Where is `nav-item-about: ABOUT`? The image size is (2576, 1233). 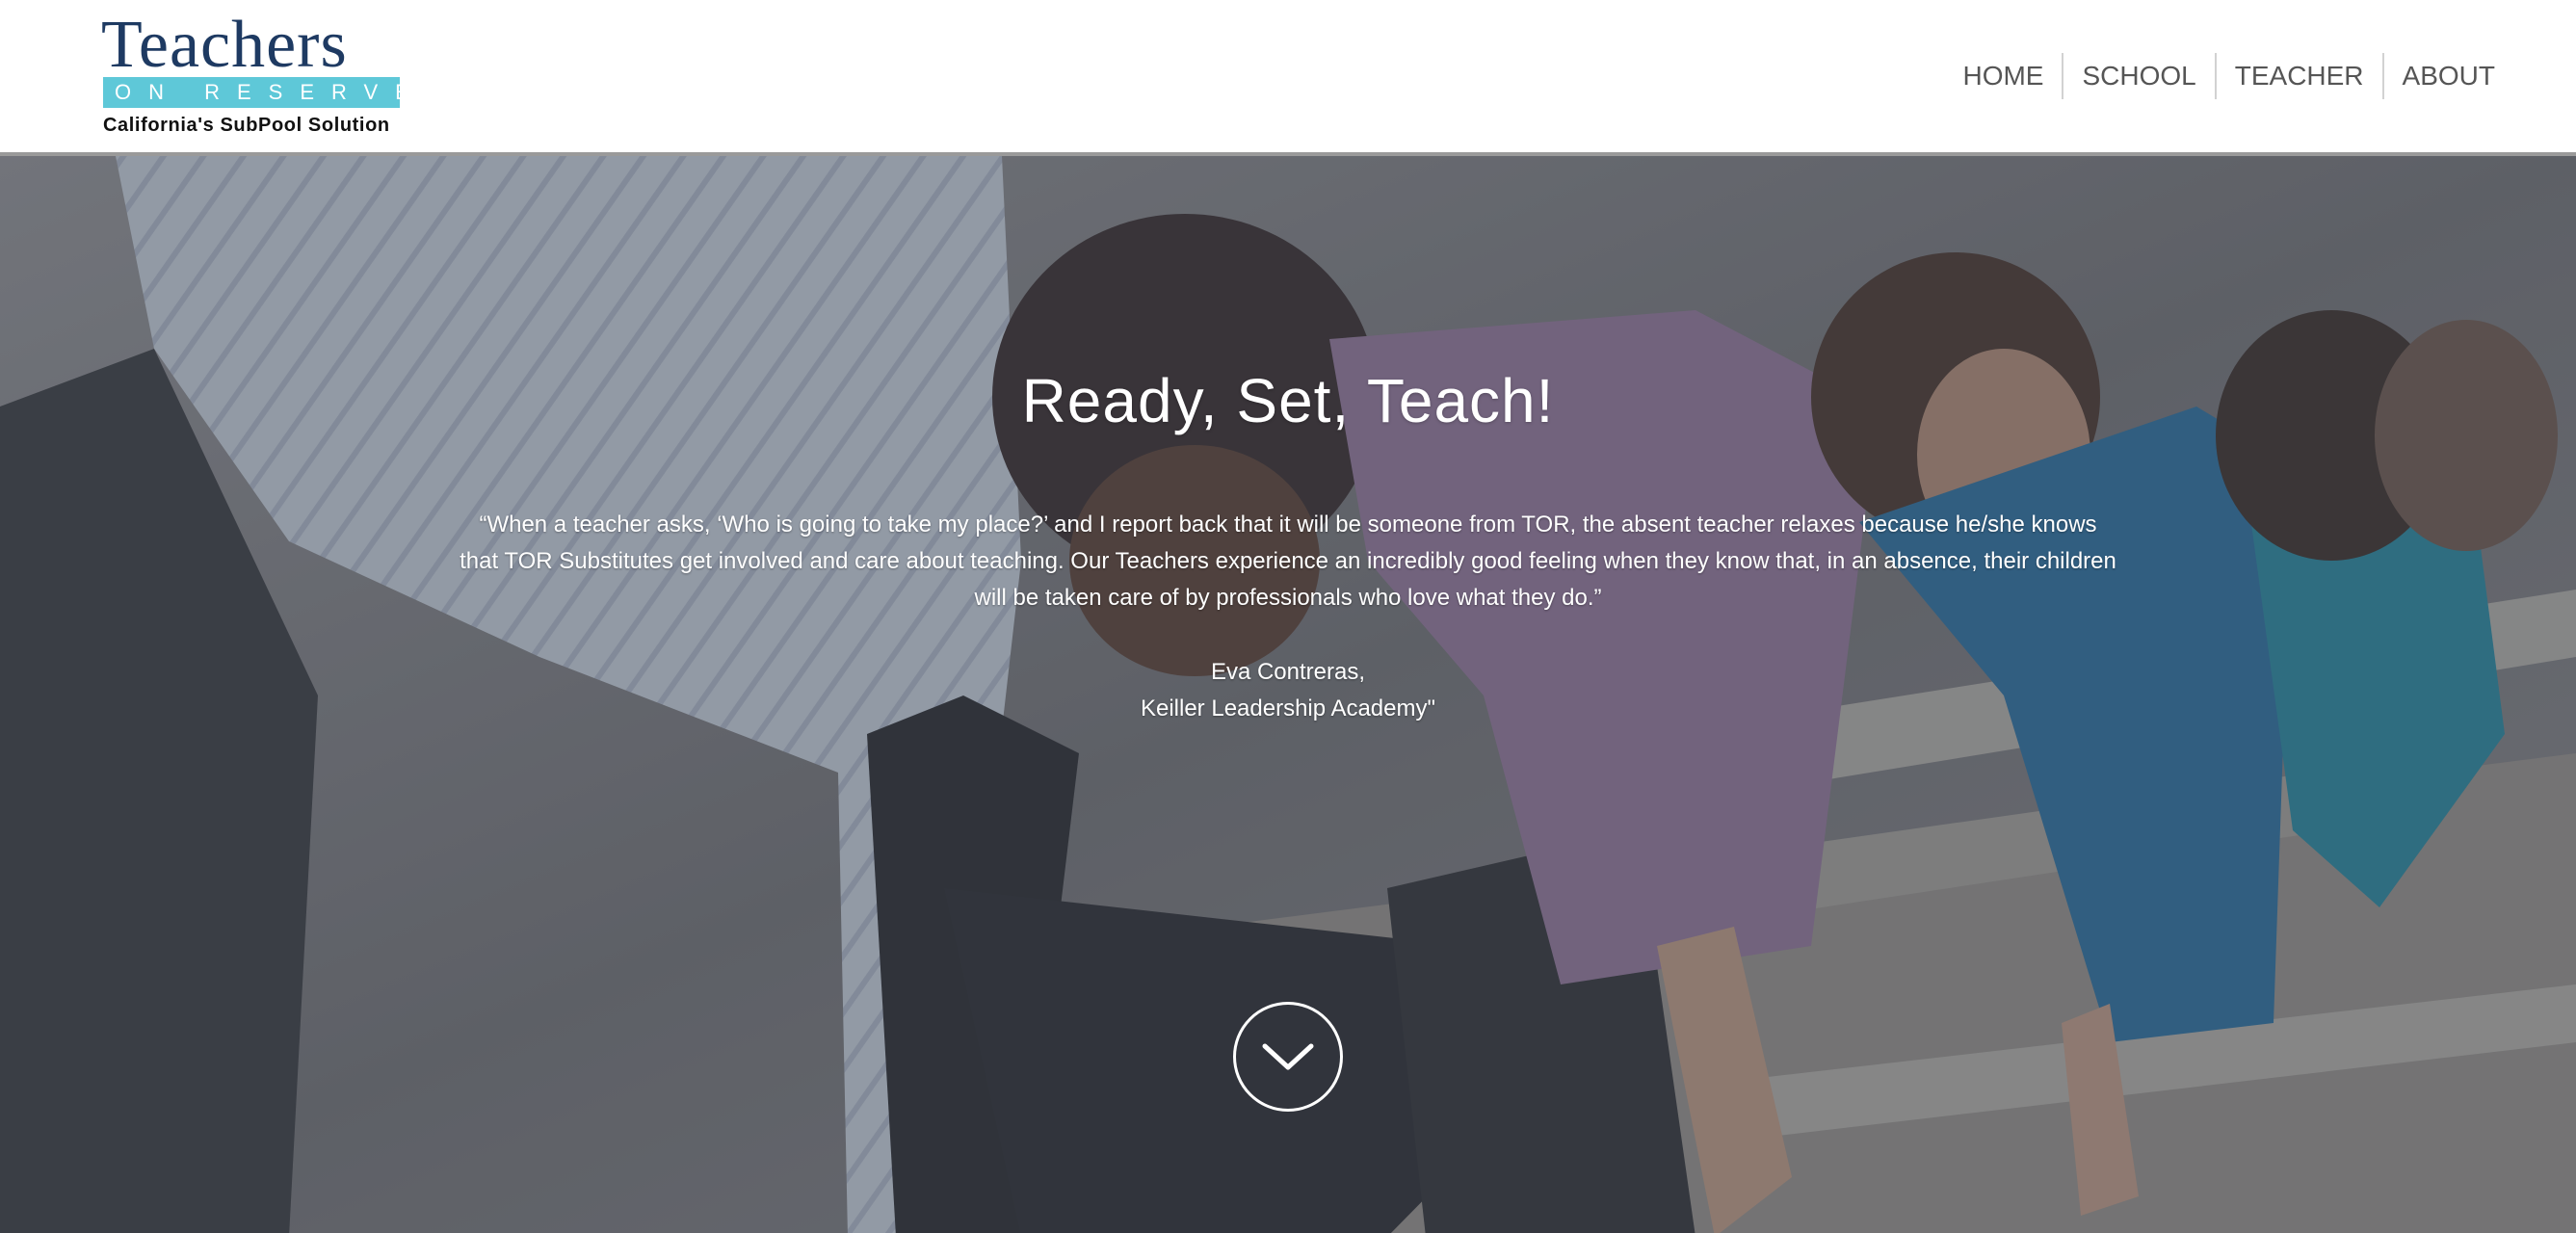 nav-item-about: ABOUT is located at coordinates (2438, 76).